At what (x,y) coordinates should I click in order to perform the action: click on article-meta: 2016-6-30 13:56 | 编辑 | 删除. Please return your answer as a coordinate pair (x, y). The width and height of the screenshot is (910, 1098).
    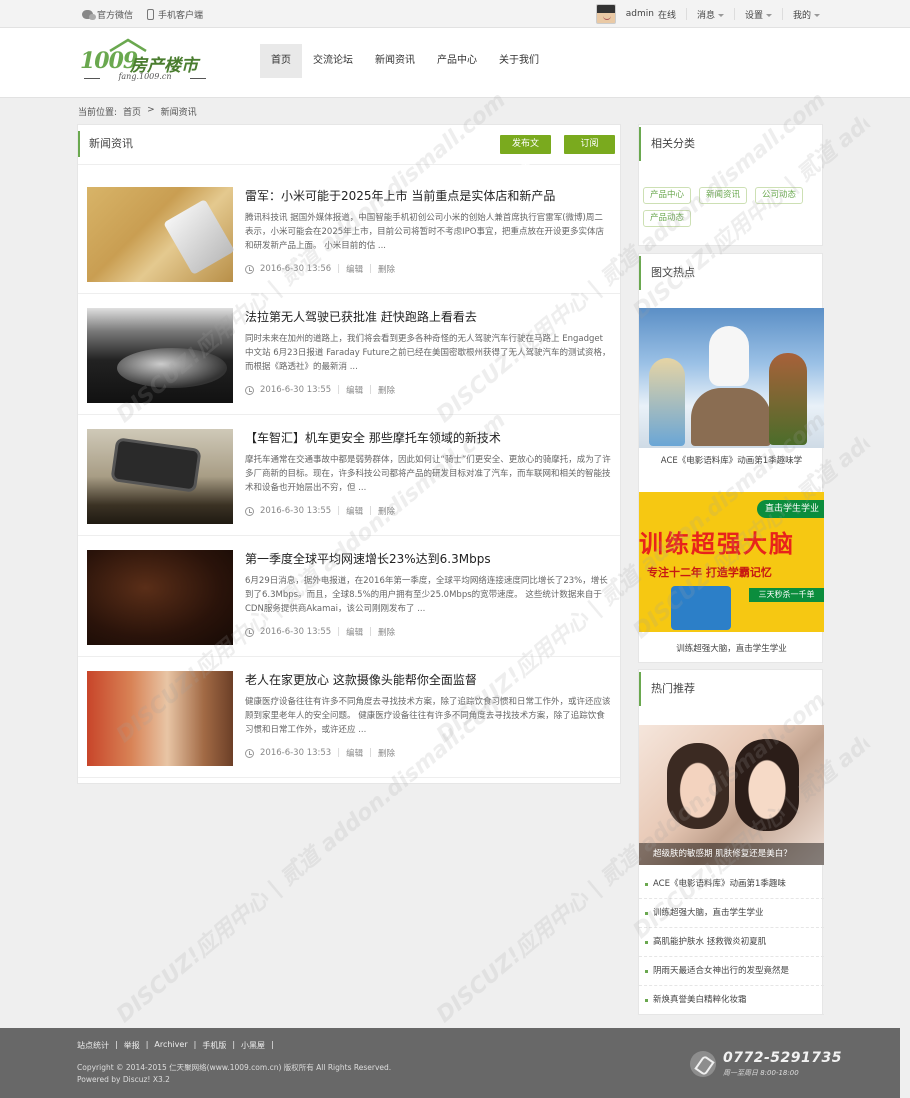
    Looking at the image, I should click on (320, 269).